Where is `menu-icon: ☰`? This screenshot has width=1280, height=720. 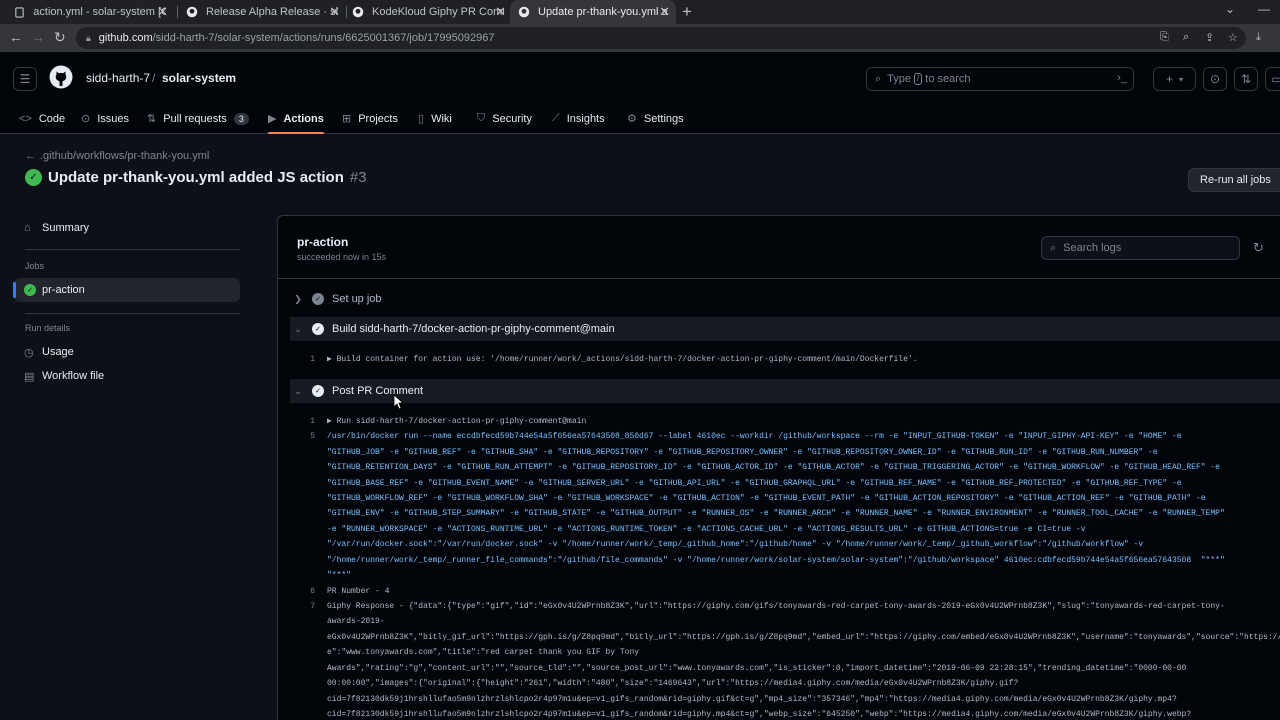
menu-icon: ☰ is located at coordinates (25, 79).